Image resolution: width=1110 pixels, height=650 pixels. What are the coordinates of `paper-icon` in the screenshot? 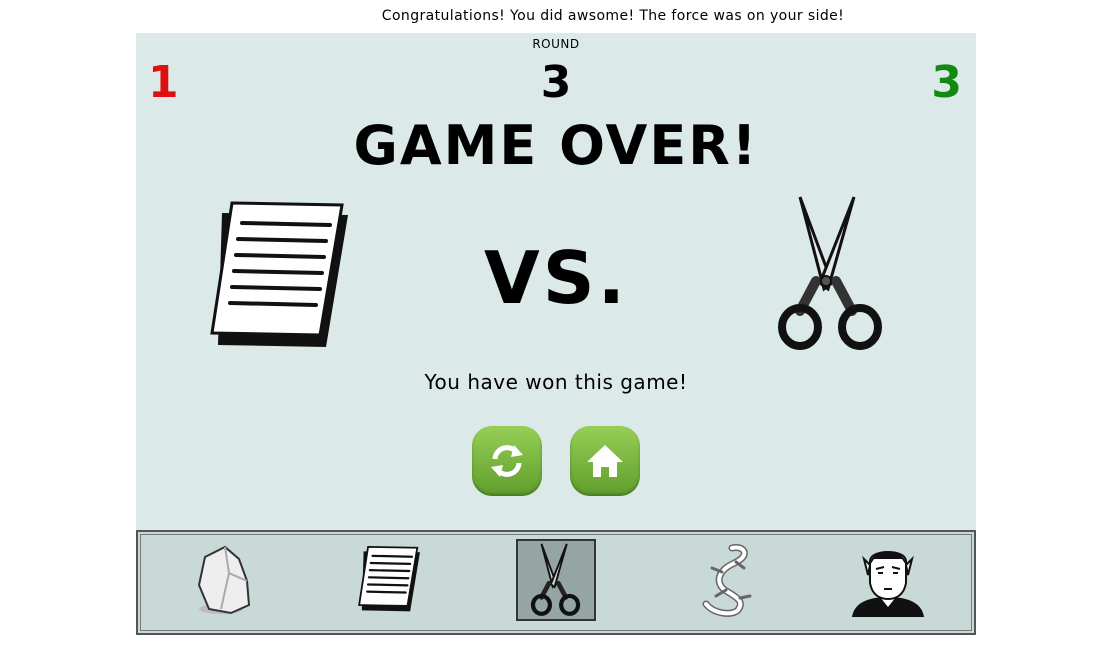 It's located at (389, 579).